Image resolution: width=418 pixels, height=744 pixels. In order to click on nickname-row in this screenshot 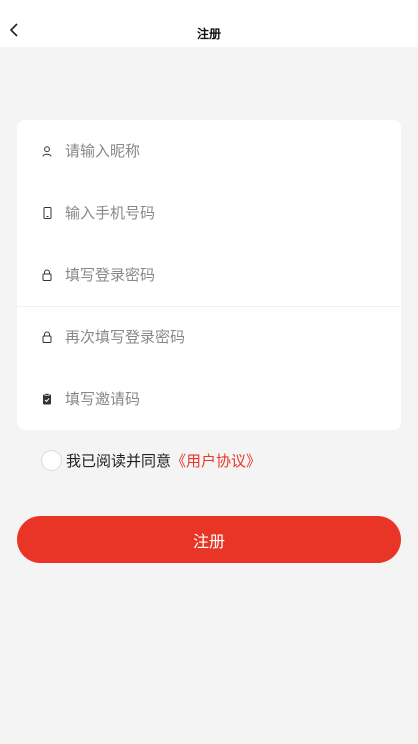, I will do `click(209, 151)`.